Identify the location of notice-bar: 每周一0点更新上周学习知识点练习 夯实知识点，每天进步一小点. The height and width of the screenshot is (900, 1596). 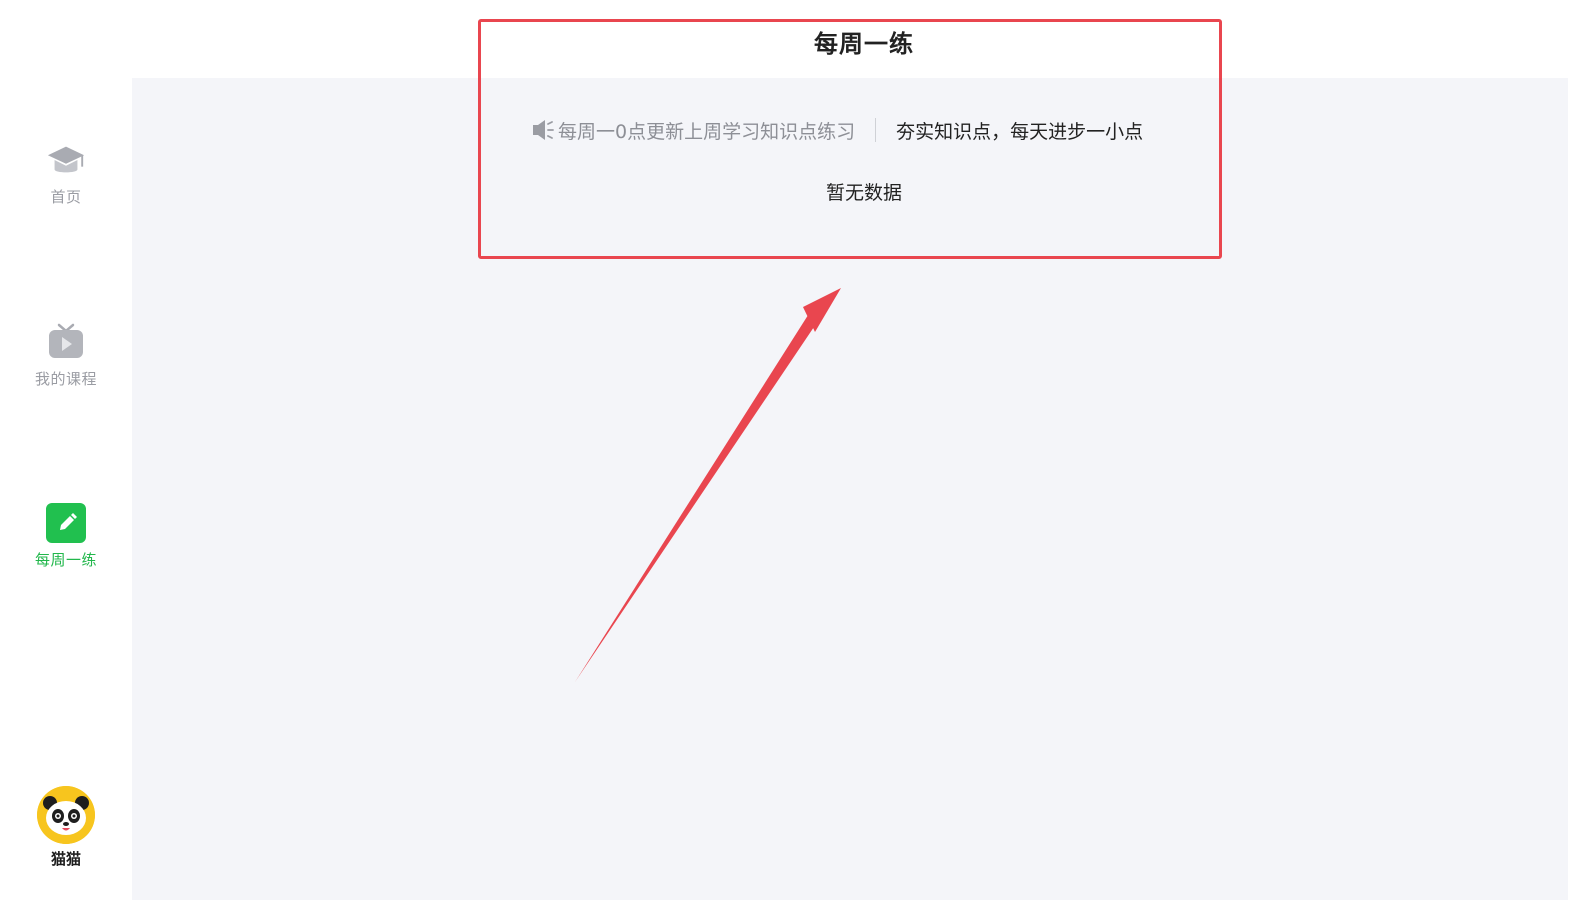
(837, 130).